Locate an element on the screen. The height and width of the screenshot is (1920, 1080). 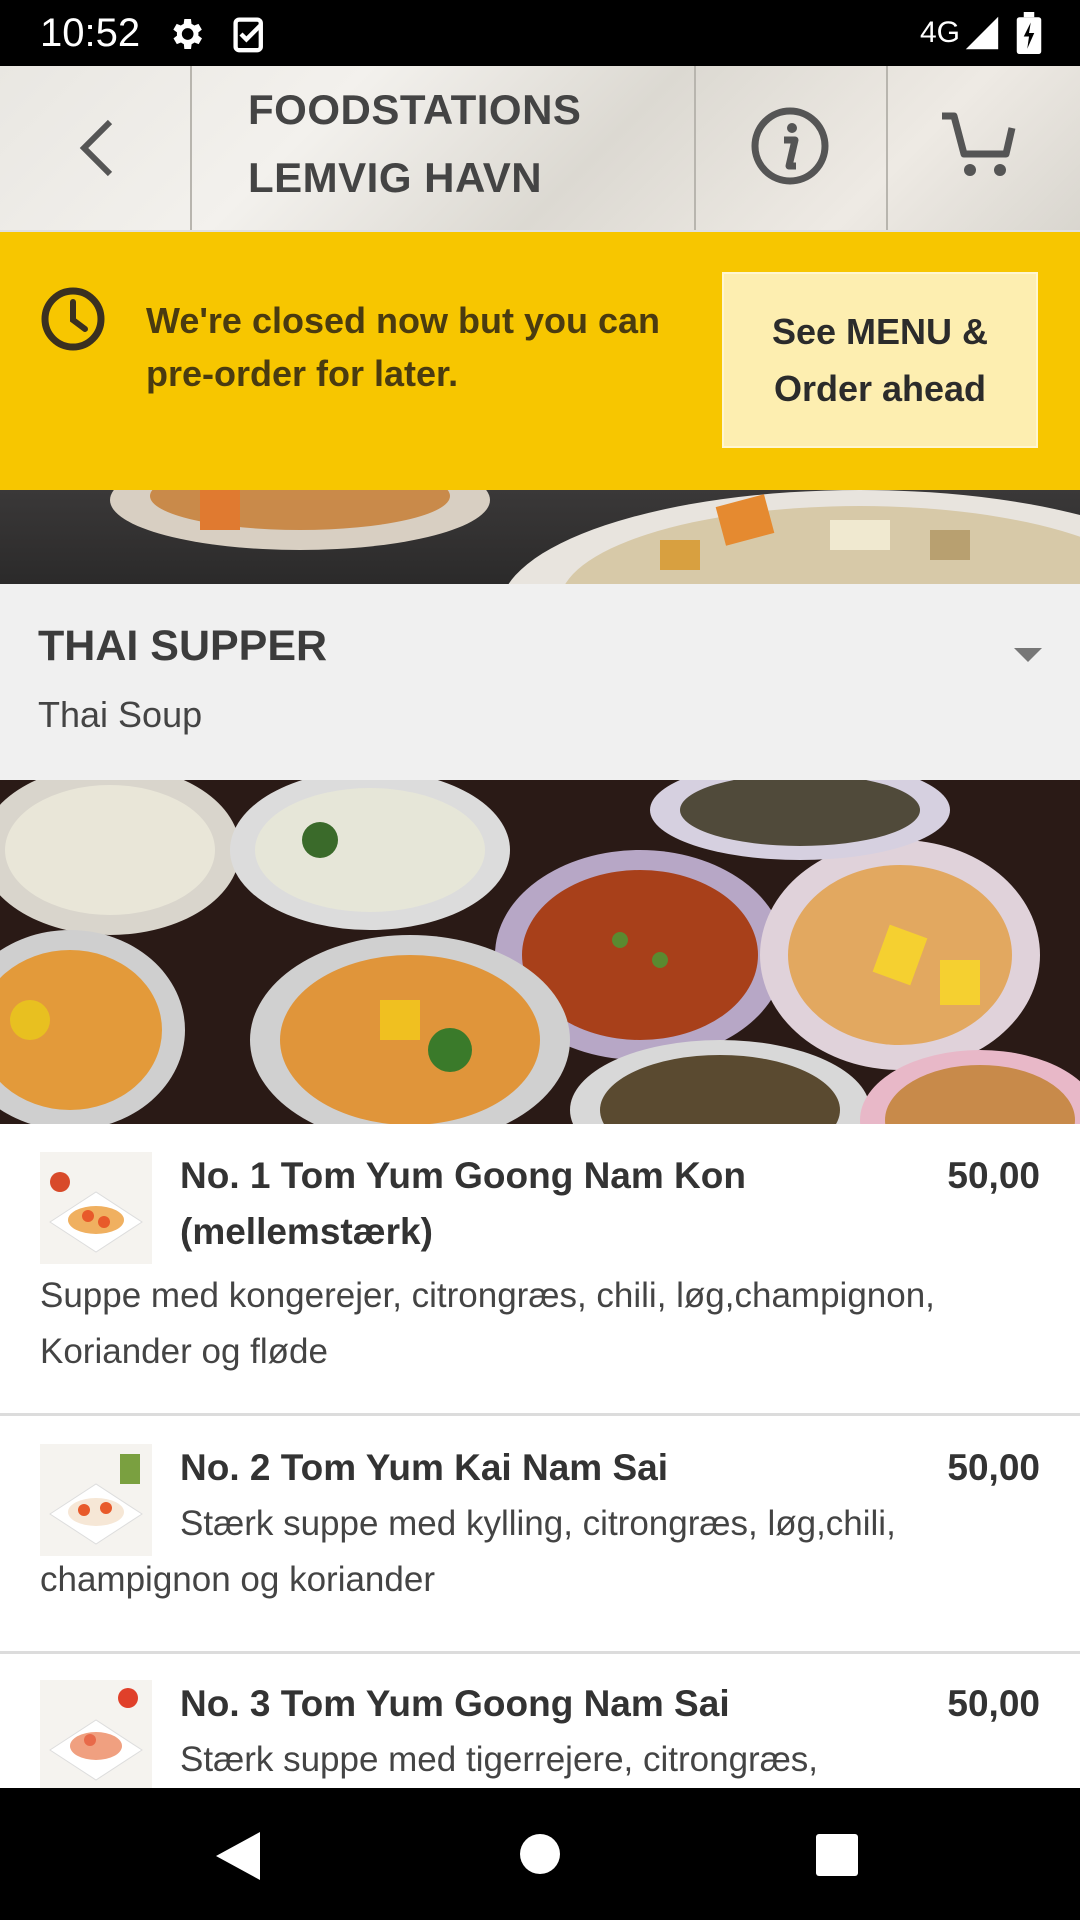
menu-item-thumbnail is located at coordinates (96, 1208).